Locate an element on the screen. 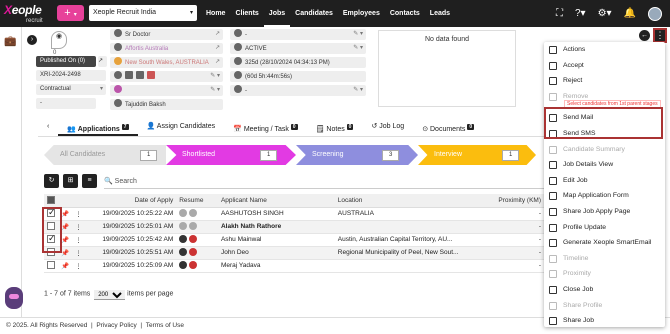  col-location: Location is located at coordinates (399, 201).